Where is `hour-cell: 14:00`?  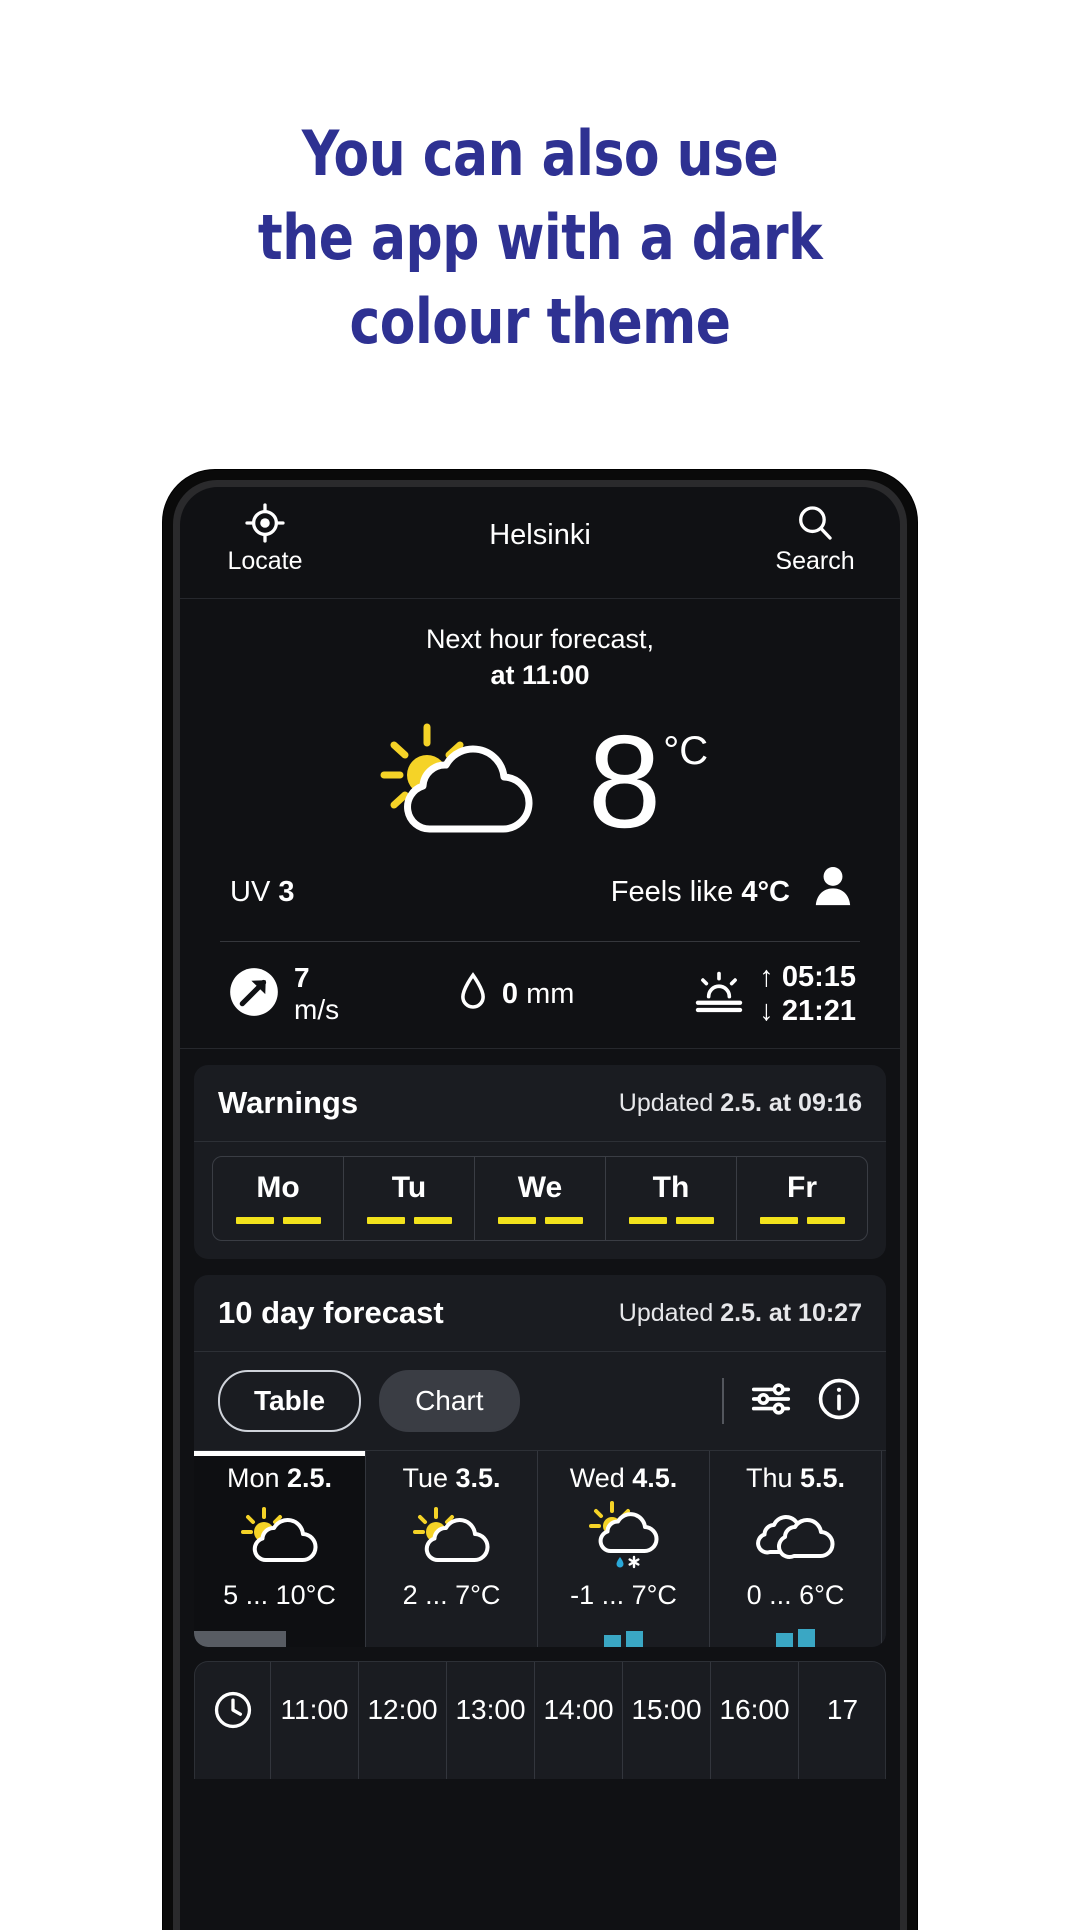 hour-cell: 14:00 is located at coordinates (579, 1720).